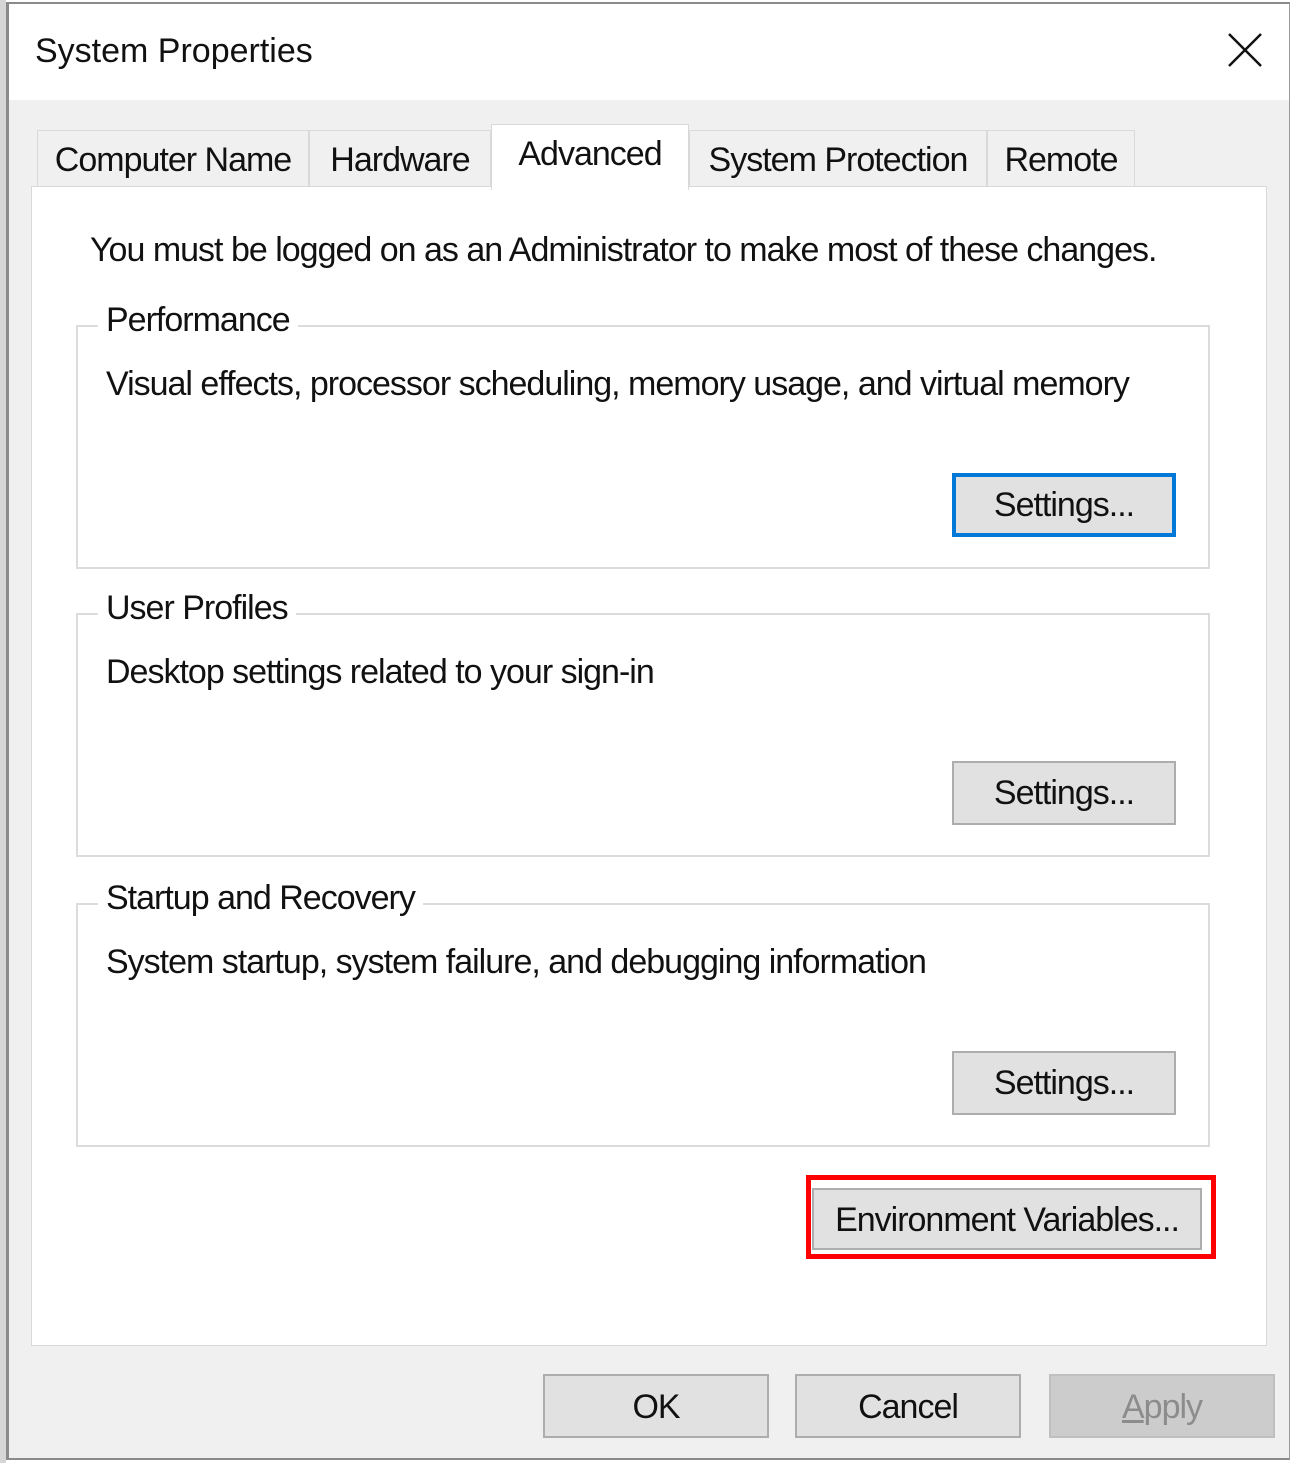  Describe the element at coordinates (838, 159) in the screenshot. I see `tab-system-protection: System Protection` at that location.